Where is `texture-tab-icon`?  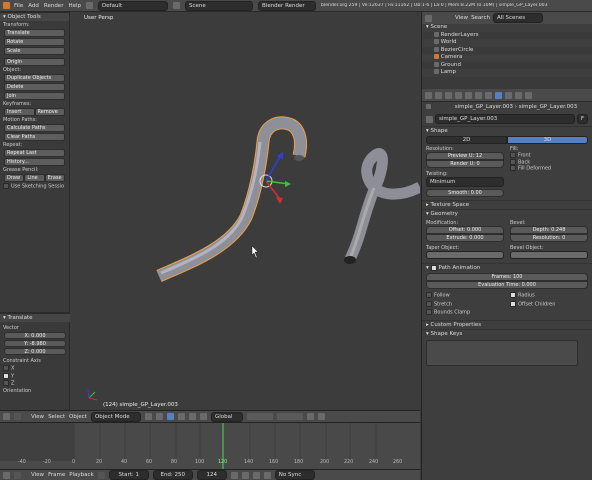 texture-tab-icon is located at coordinates (518, 95).